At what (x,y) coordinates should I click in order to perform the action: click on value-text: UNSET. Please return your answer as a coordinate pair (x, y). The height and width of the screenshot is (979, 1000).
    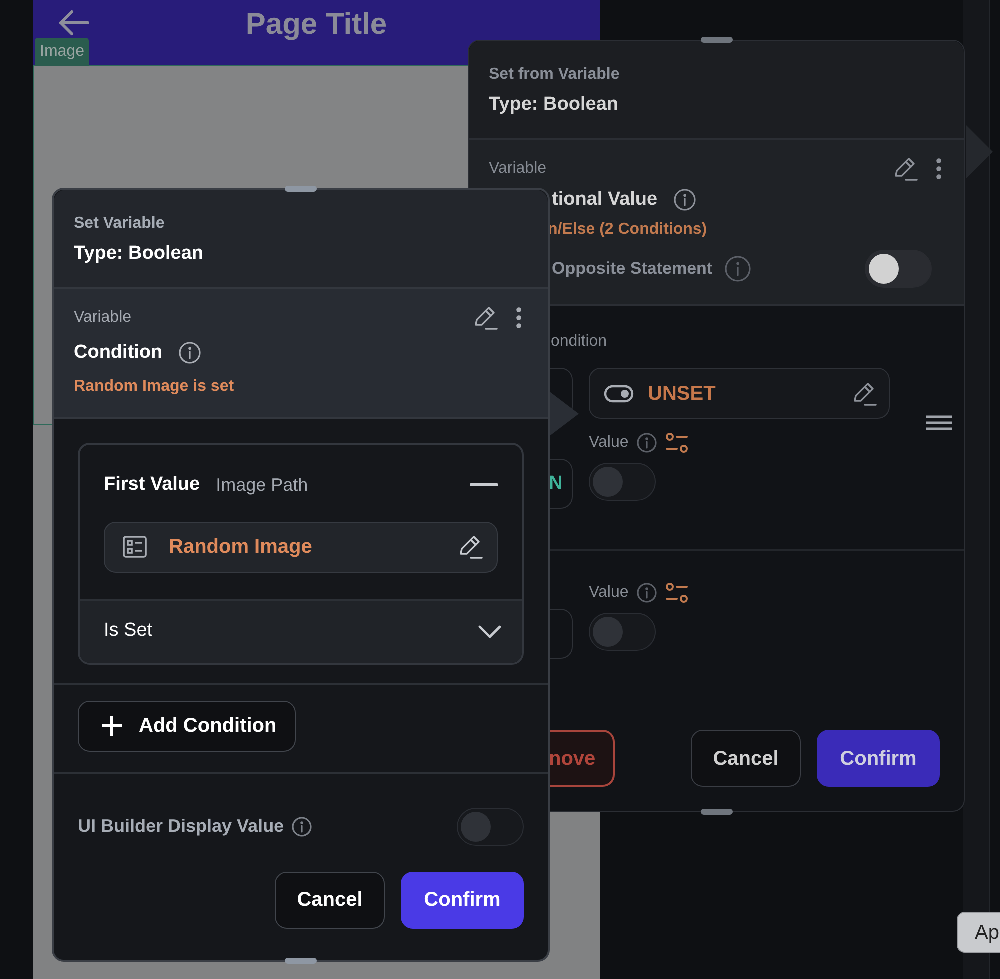
    Looking at the image, I should click on (682, 394).